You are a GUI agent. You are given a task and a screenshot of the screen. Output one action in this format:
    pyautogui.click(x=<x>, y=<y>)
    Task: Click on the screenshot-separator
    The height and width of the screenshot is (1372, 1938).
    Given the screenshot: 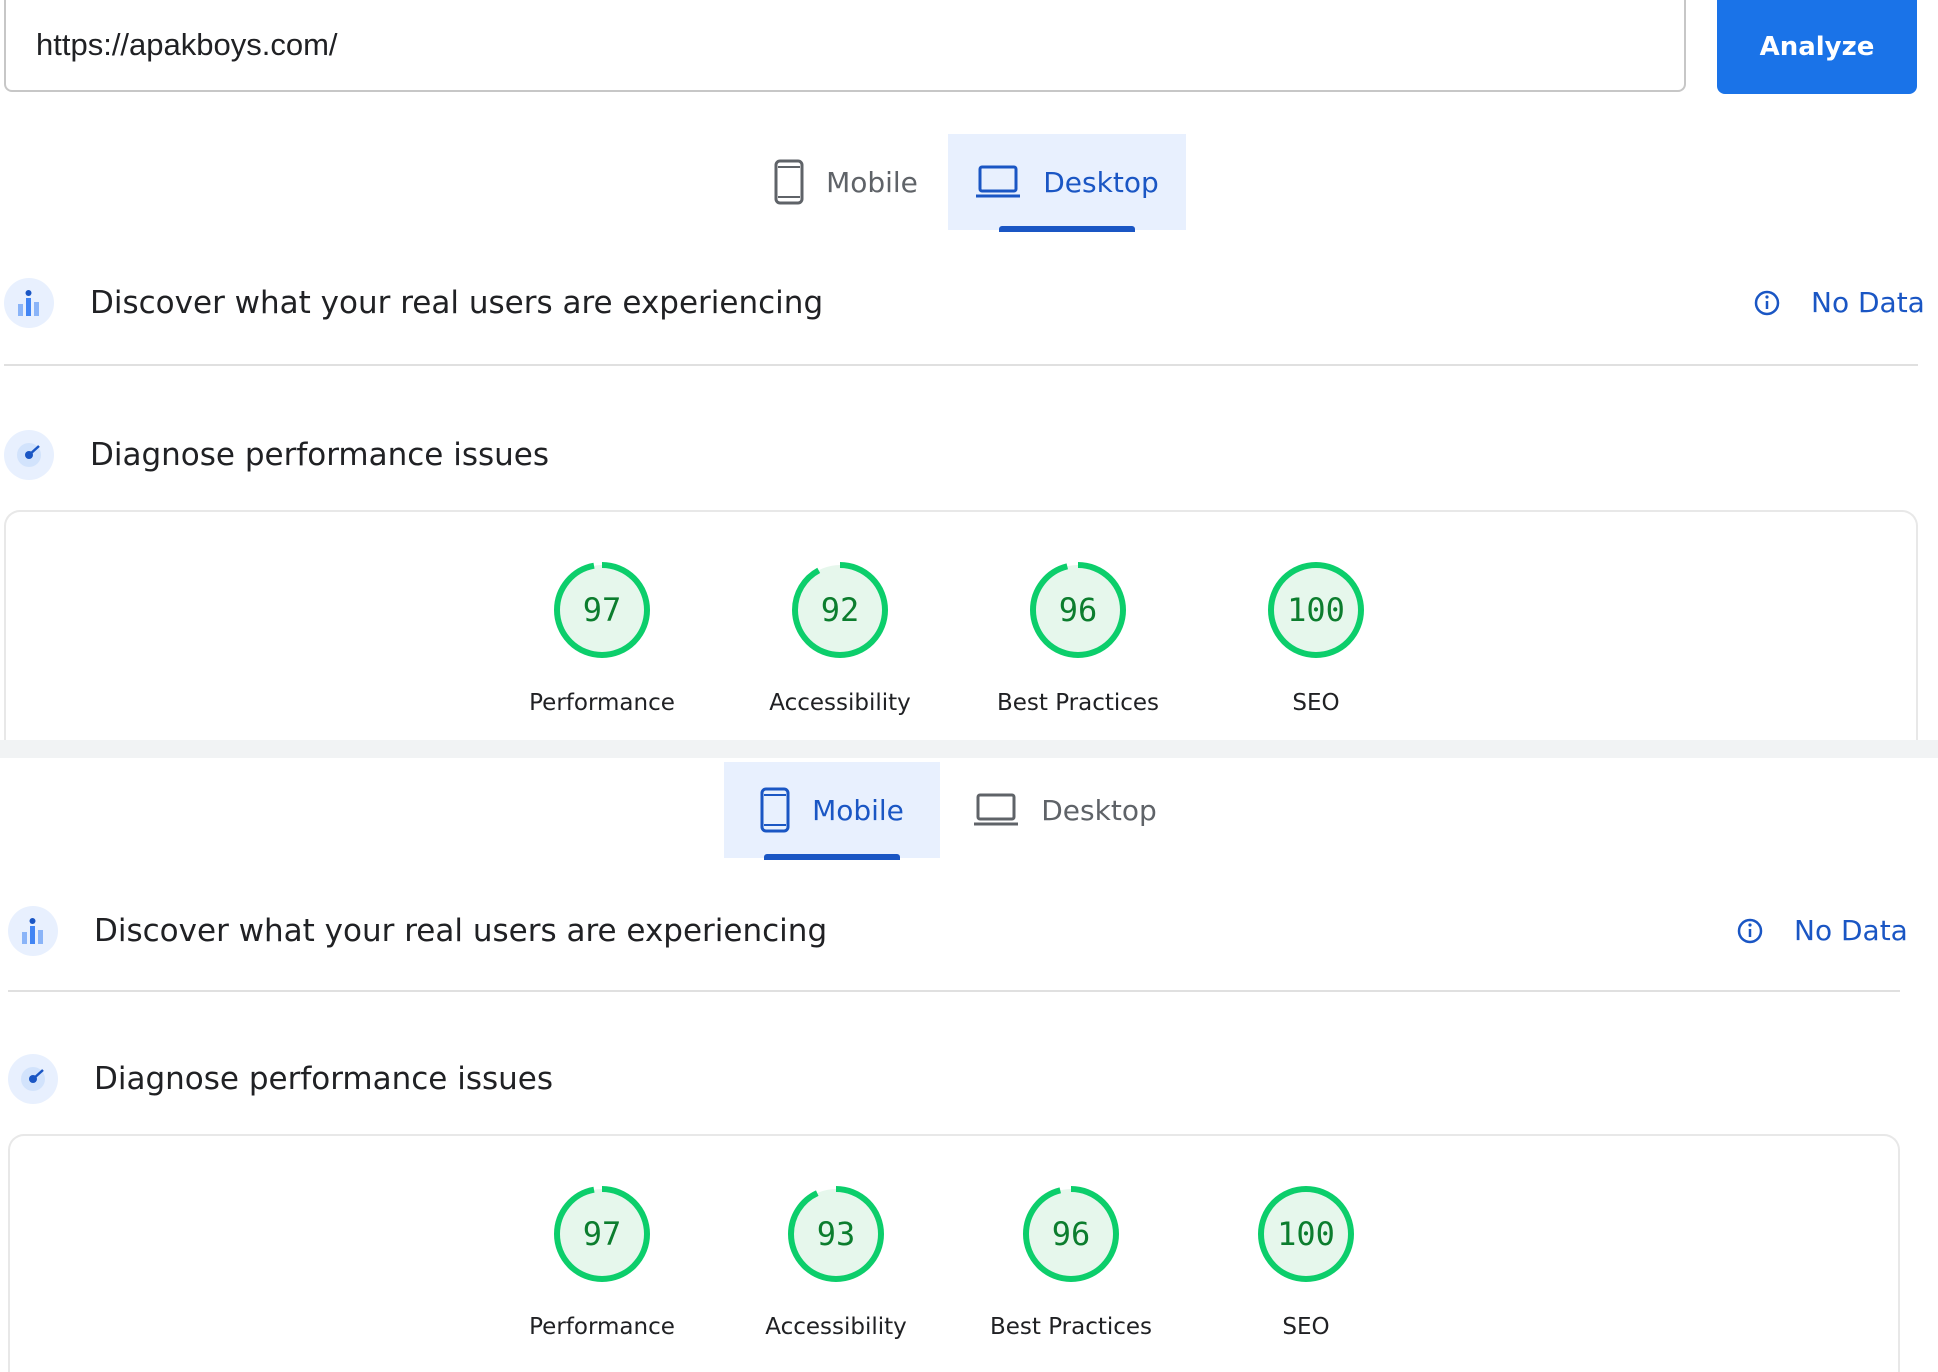 What is the action you would take?
    pyautogui.click(x=969, y=749)
    